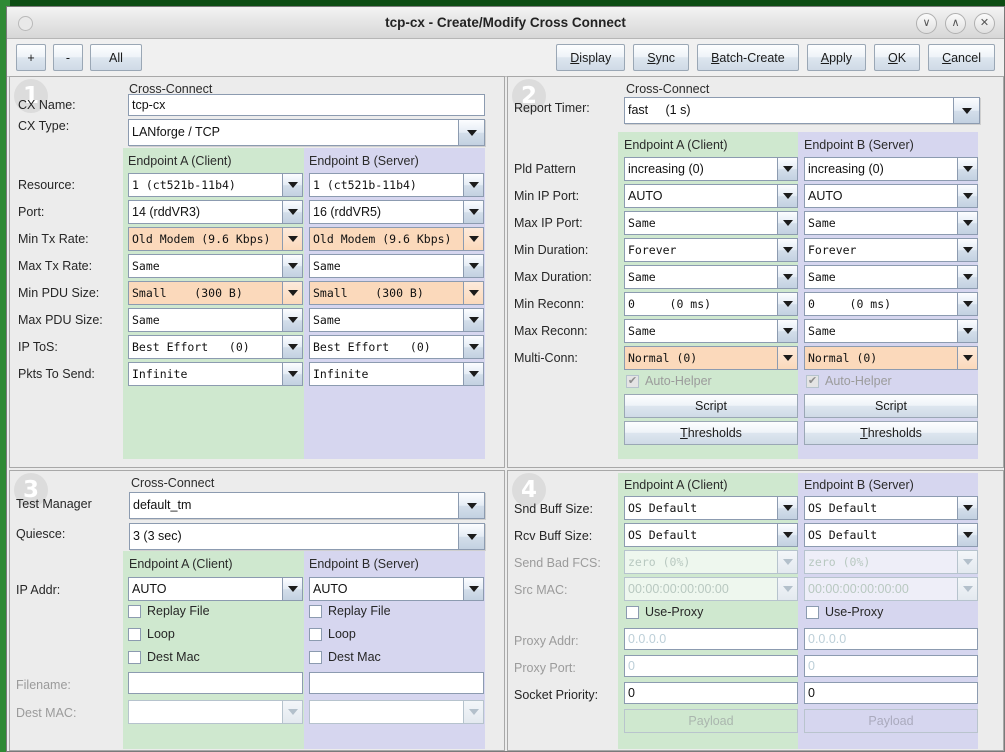 The height and width of the screenshot is (752, 1005). Describe the element at coordinates (215, 374) in the screenshot. I see `pkts-to-send-a-combo: Infinite` at that location.